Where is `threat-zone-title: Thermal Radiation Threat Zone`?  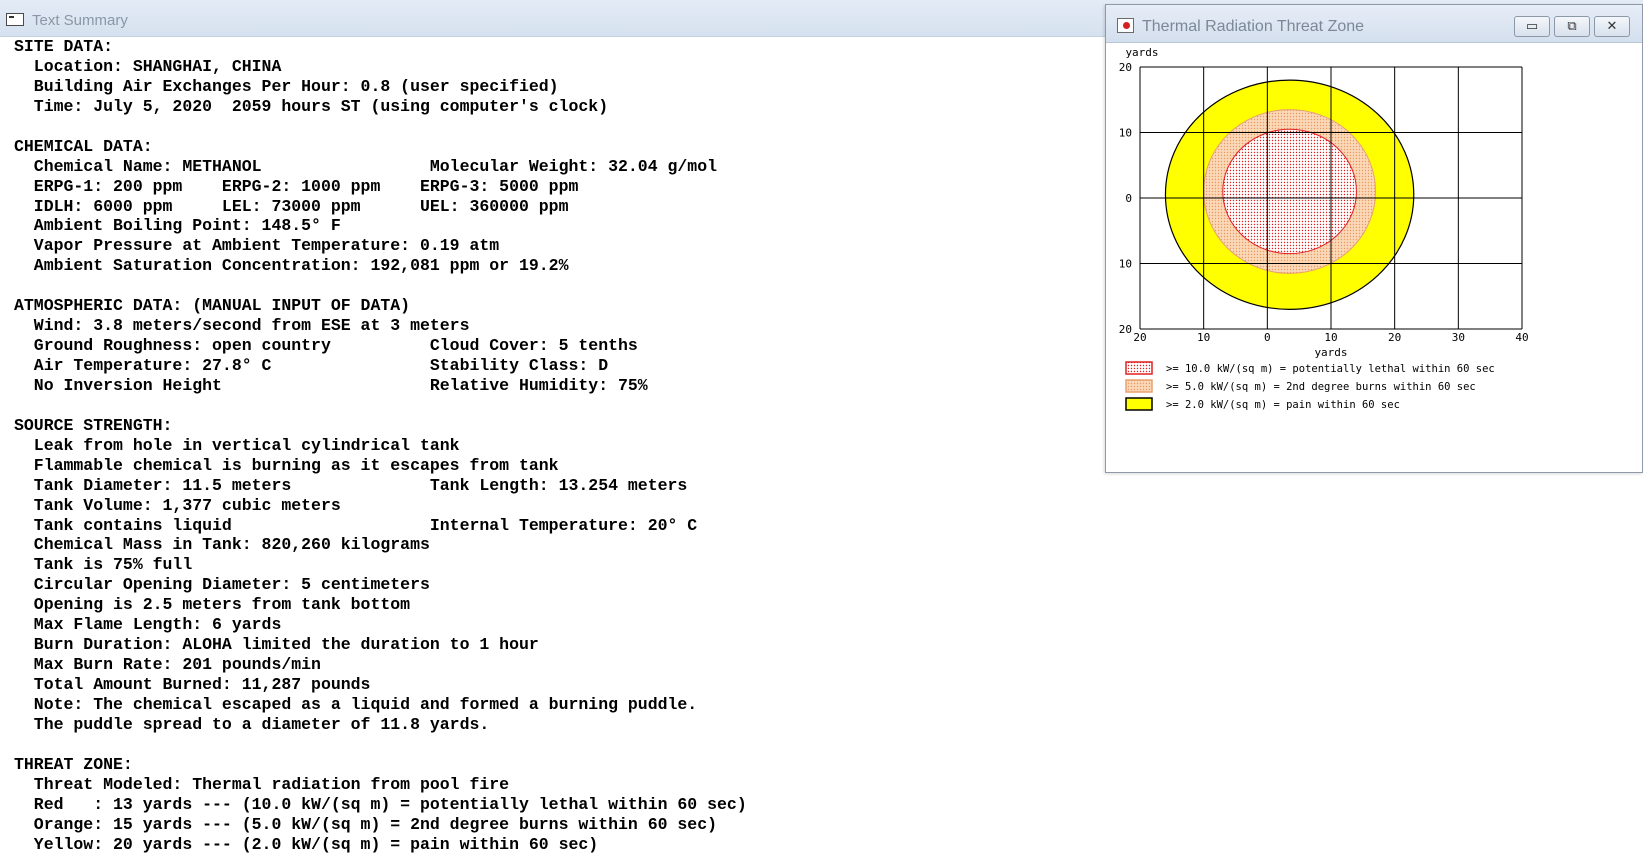 threat-zone-title: Thermal Radiation Threat Zone is located at coordinates (1253, 26).